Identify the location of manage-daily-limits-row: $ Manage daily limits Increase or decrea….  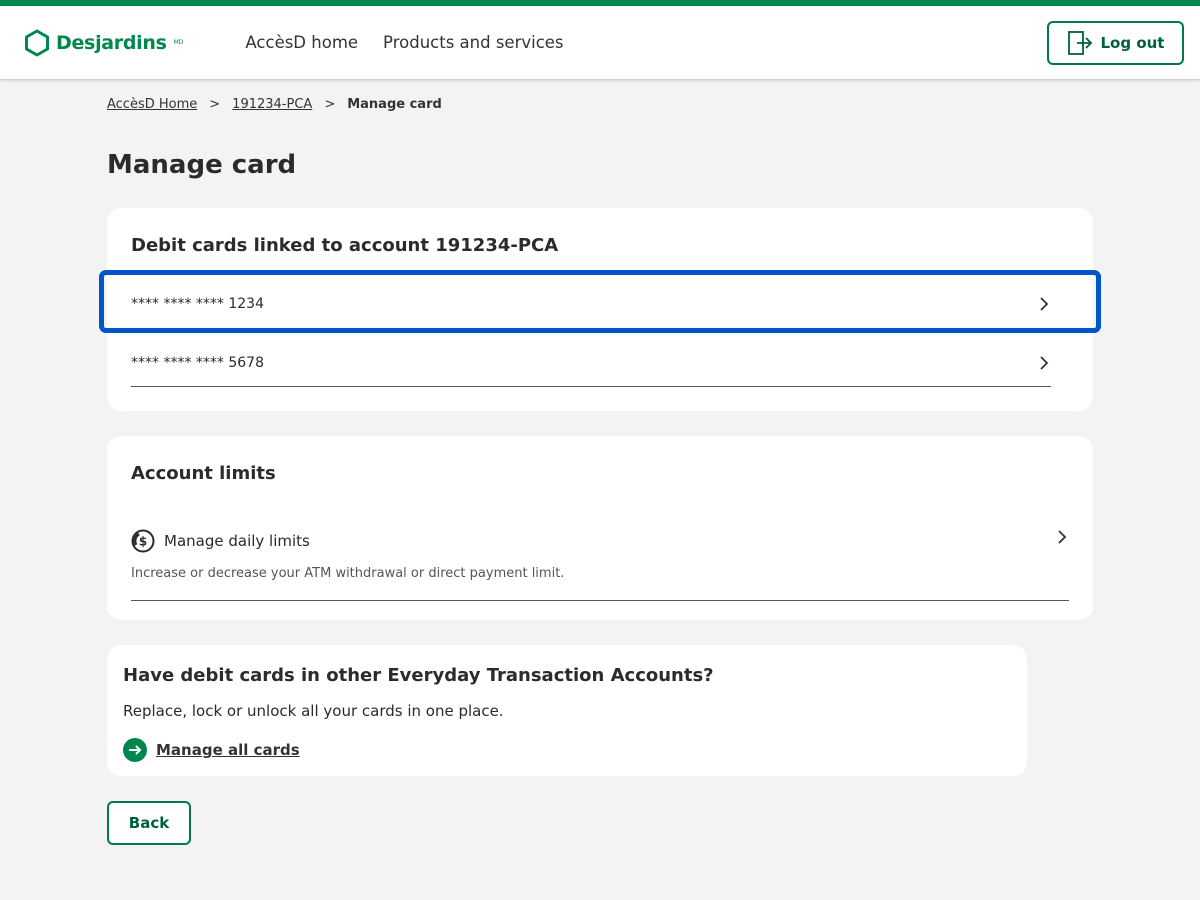
(600, 563).